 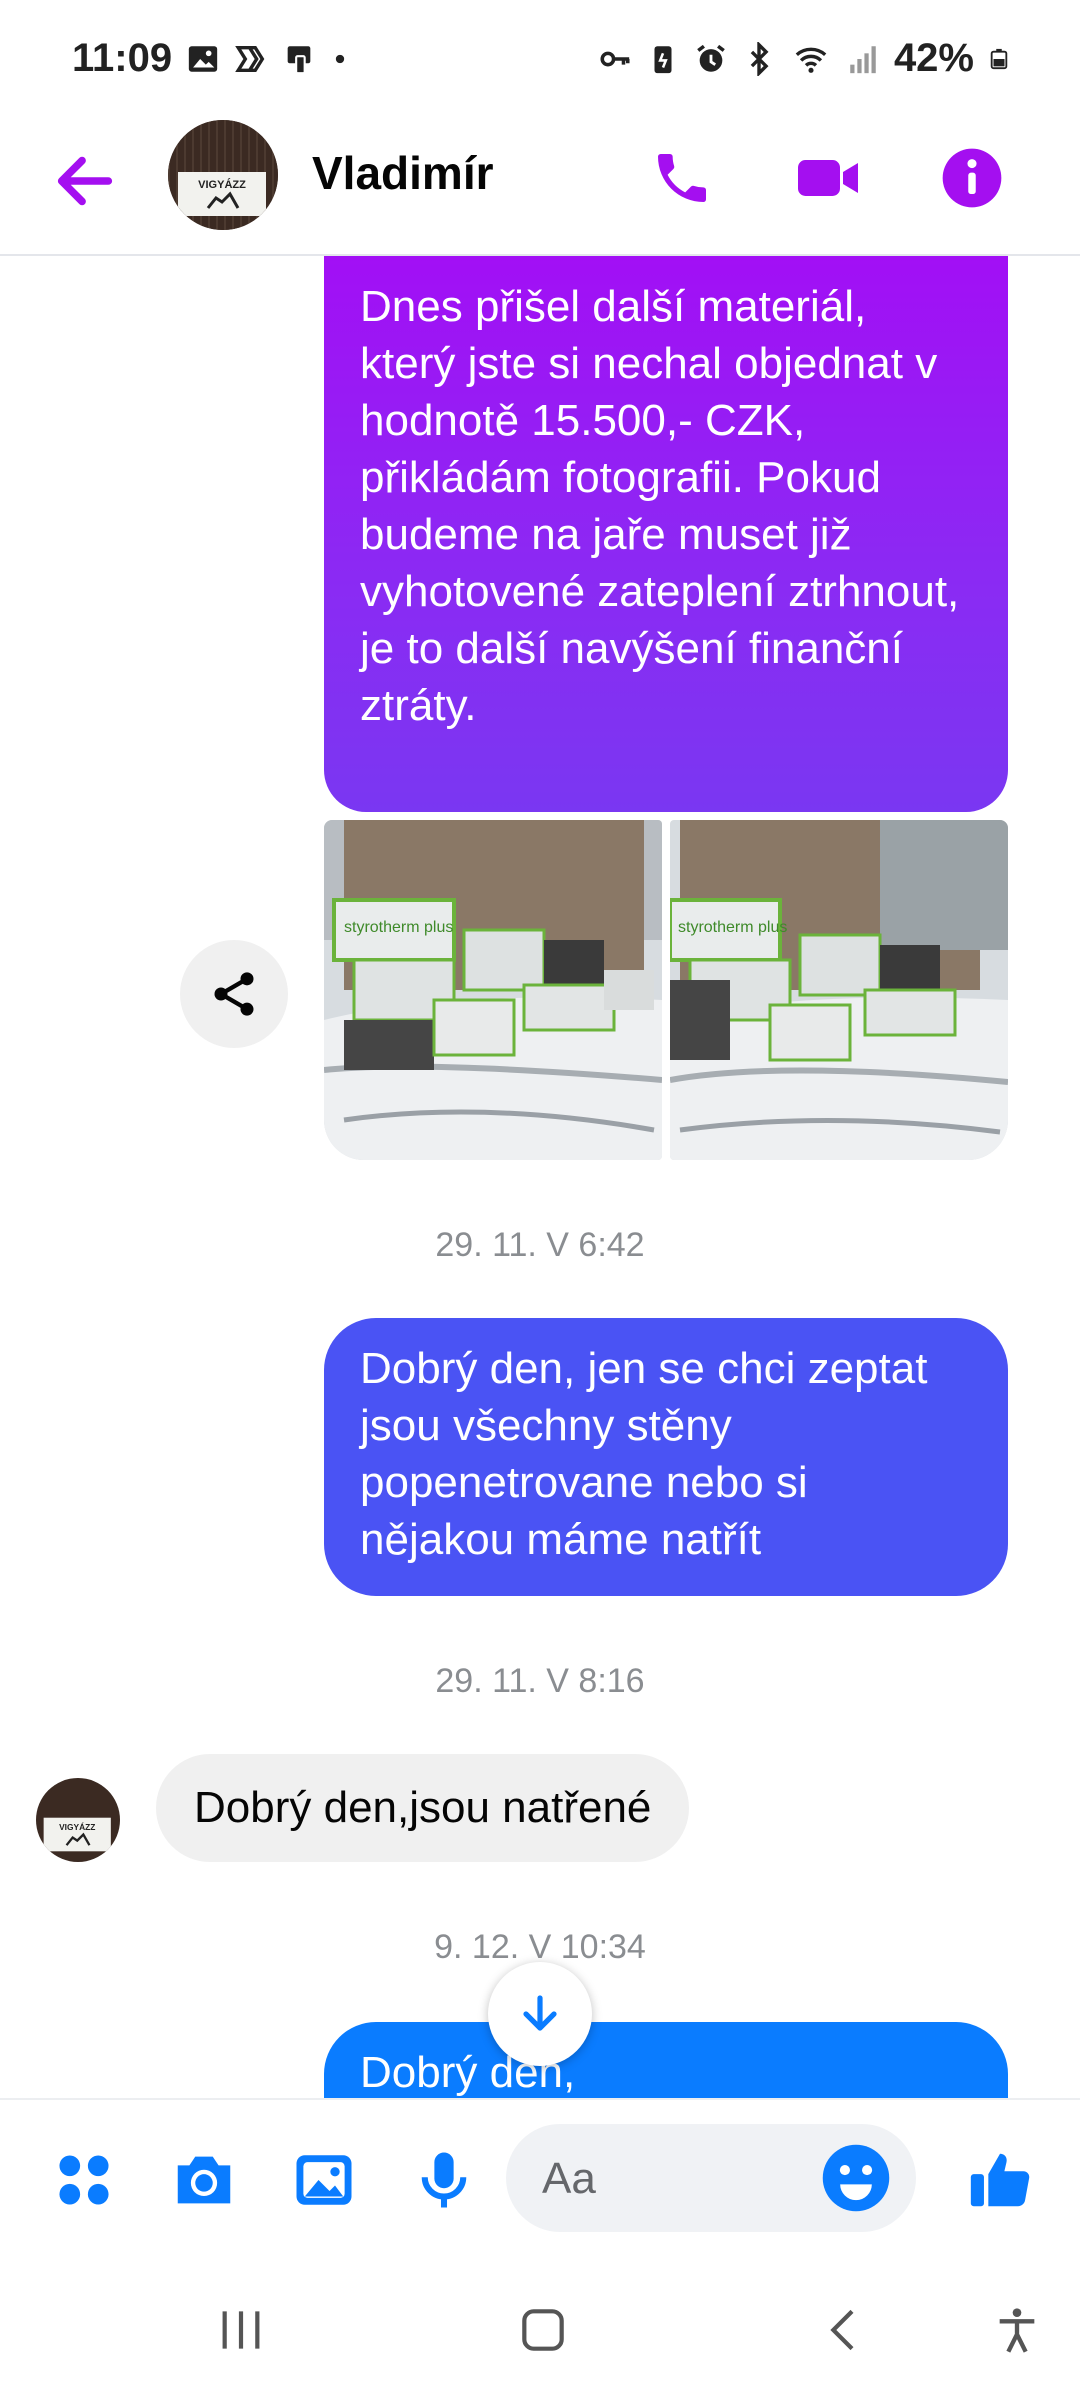 I want to click on apps-icon, so click(x=84, y=2180).